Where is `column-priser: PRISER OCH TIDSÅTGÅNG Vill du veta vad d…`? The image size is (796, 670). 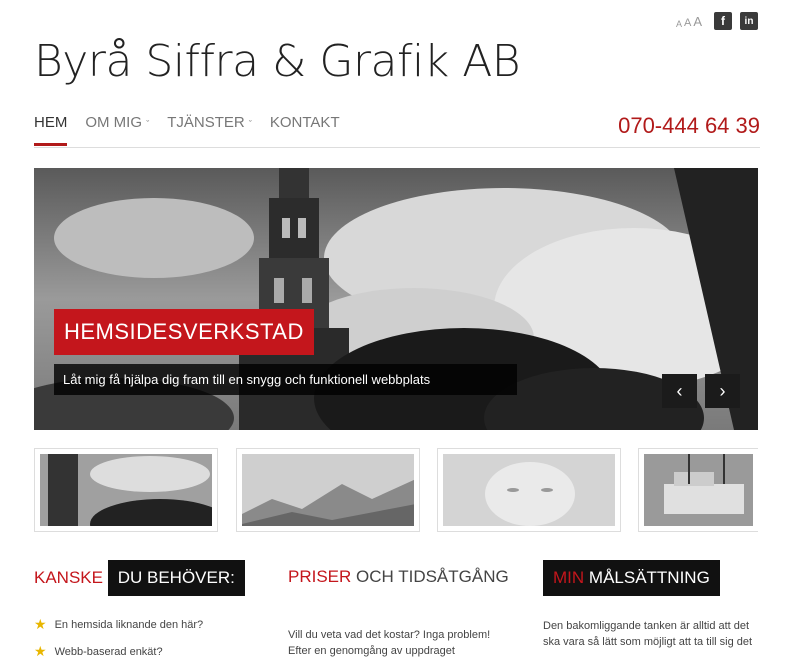 column-priser: PRISER OCH TIDSÅTGÅNG Vill du veta vad d… is located at coordinates (398, 613).